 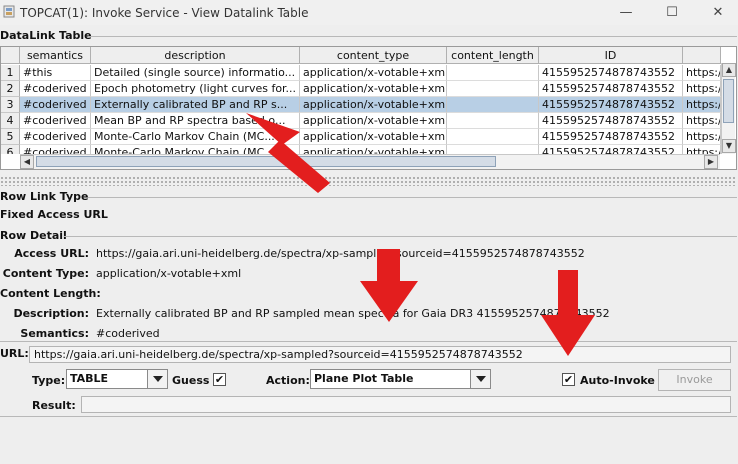 I want to click on annotation-arrow-down-middle, so click(x=389, y=285).